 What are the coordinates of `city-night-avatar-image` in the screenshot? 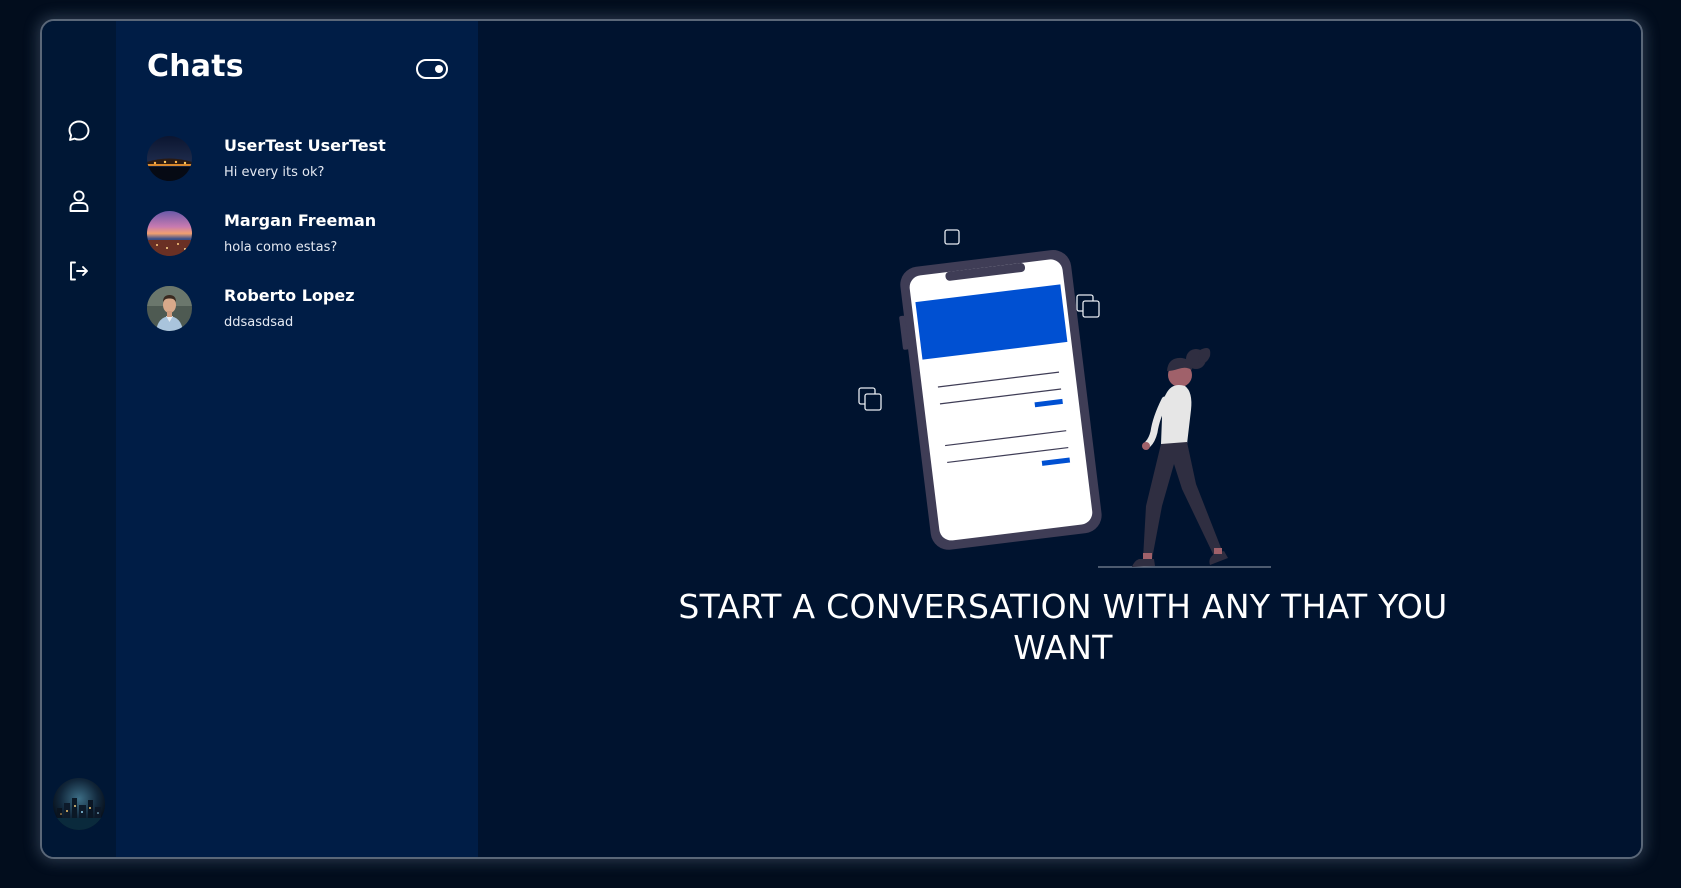 It's located at (79, 804).